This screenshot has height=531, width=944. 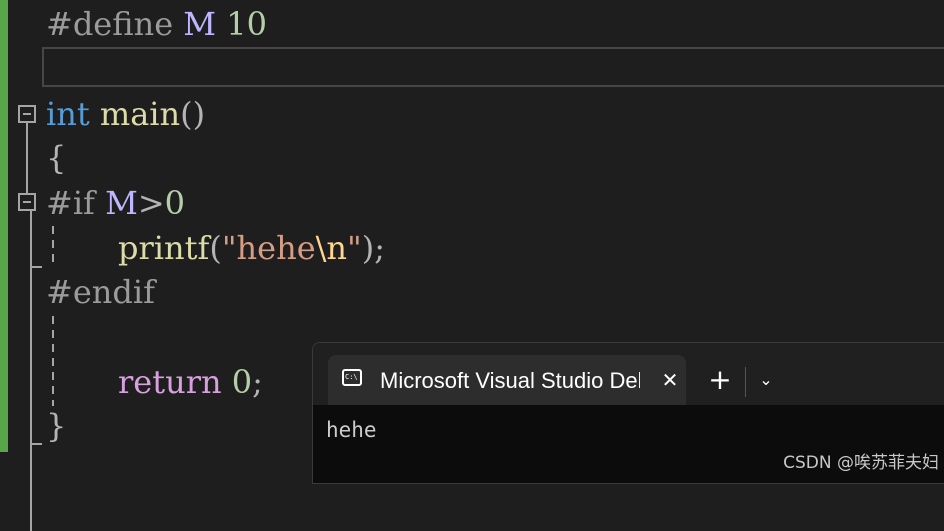 I want to click on terminal-tab-active: Microsoft Visual Studio Debug Console ✕, so click(x=507, y=380).